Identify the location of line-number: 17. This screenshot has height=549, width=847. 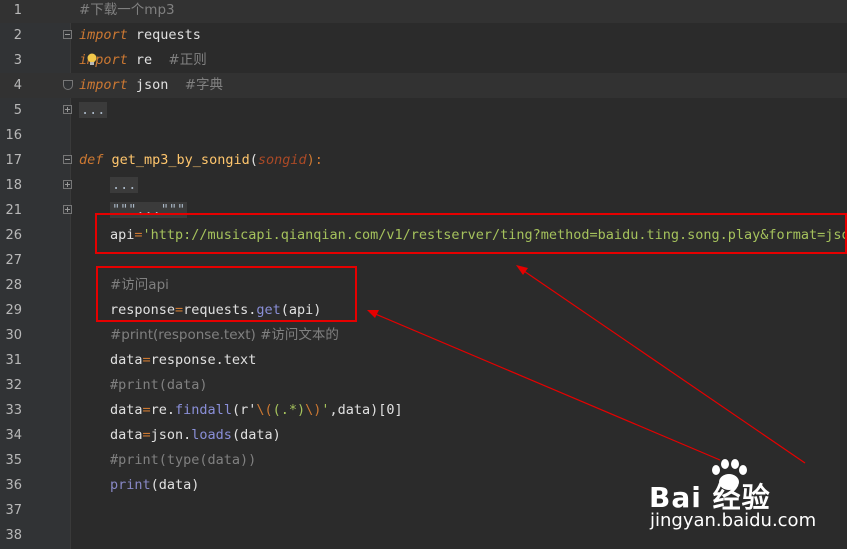
(13, 160).